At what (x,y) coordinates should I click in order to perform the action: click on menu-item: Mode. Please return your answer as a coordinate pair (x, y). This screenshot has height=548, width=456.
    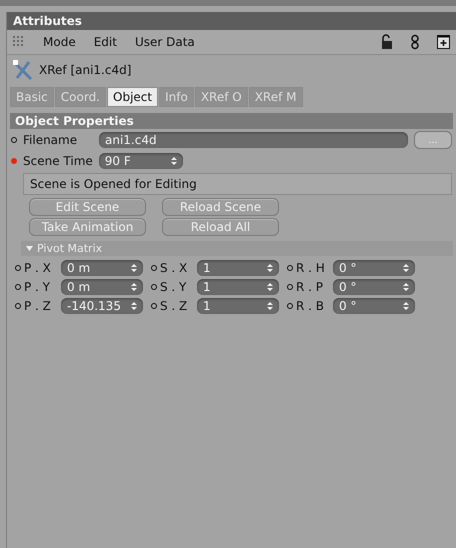
    Looking at the image, I should click on (59, 42).